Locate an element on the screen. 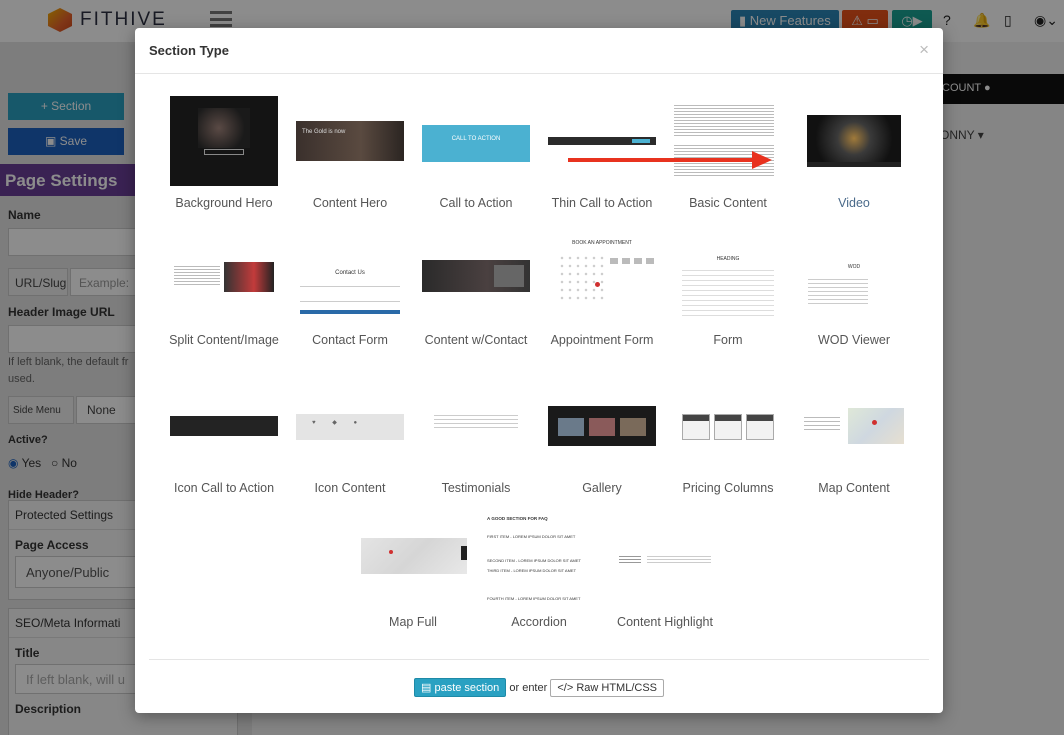 The height and width of the screenshot is (735, 1064). tile-label: Icon Call to Action is located at coordinates (224, 488).